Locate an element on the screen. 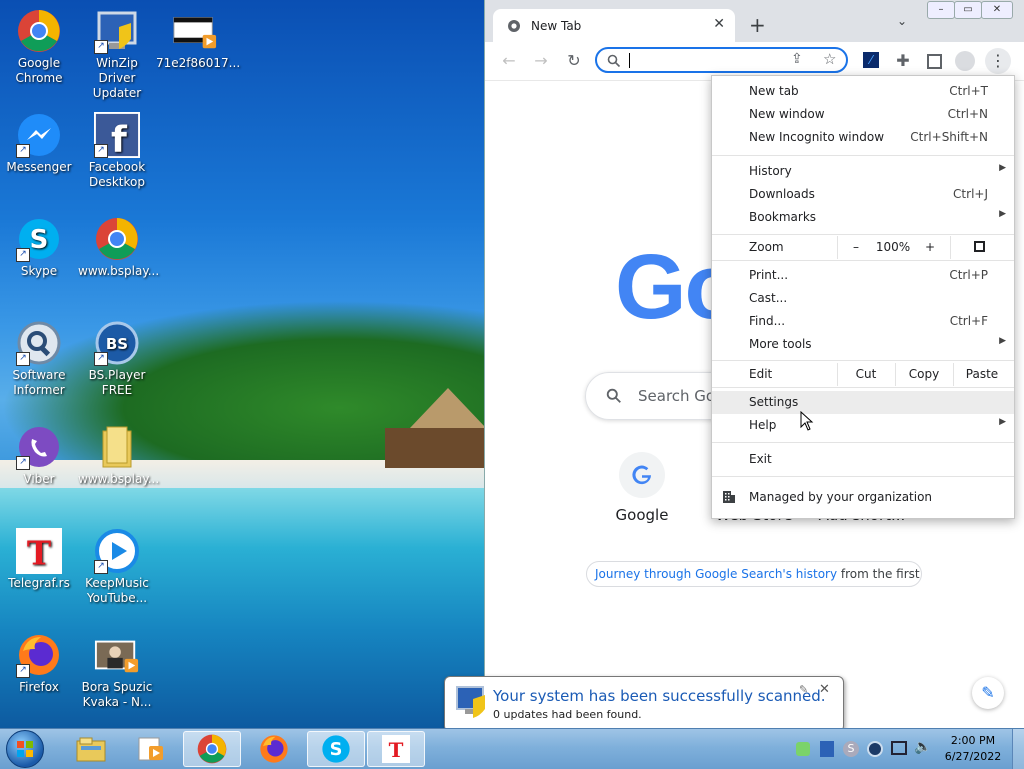  tab-search-chevron-icon: ⌄ is located at coordinates (902, 21).